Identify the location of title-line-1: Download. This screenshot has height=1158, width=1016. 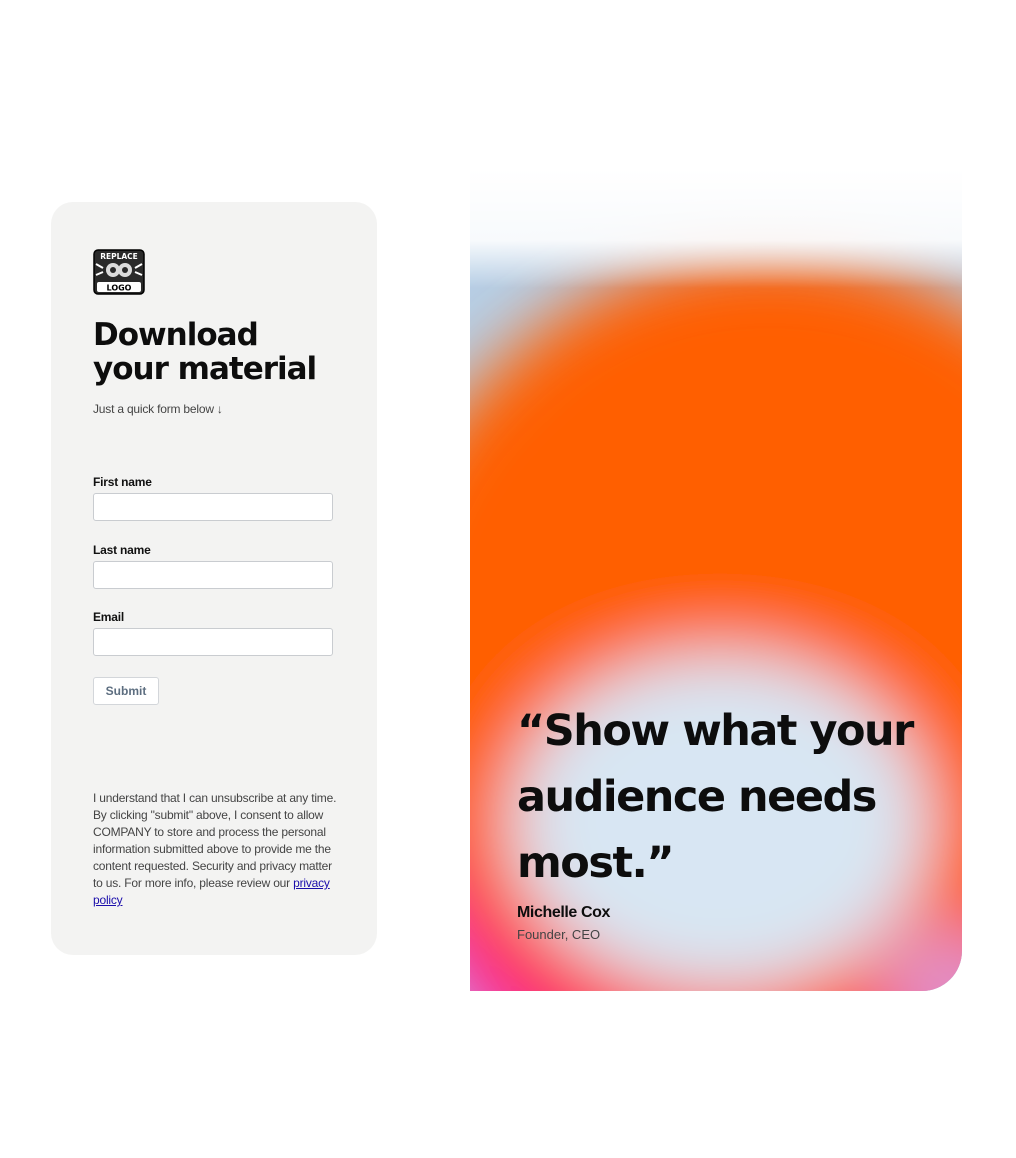
(176, 335).